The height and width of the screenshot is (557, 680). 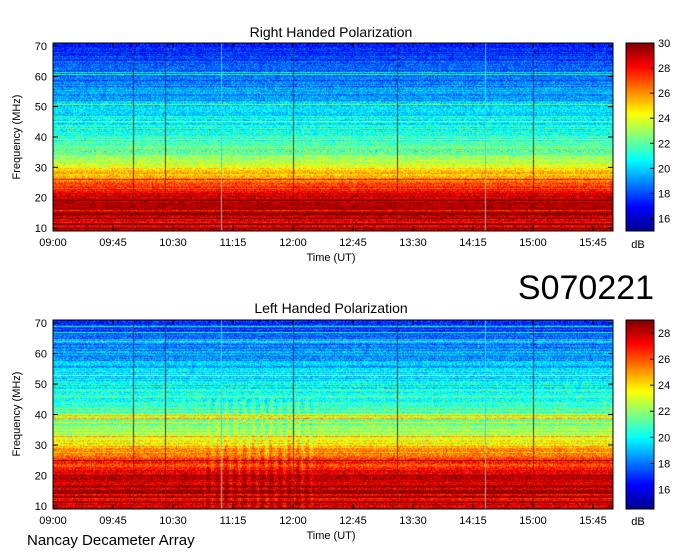 What do you see at coordinates (111, 540) in the screenshot?
I see `instrument-label: Nancay Decameter Array` at bounding box center [111, 540].